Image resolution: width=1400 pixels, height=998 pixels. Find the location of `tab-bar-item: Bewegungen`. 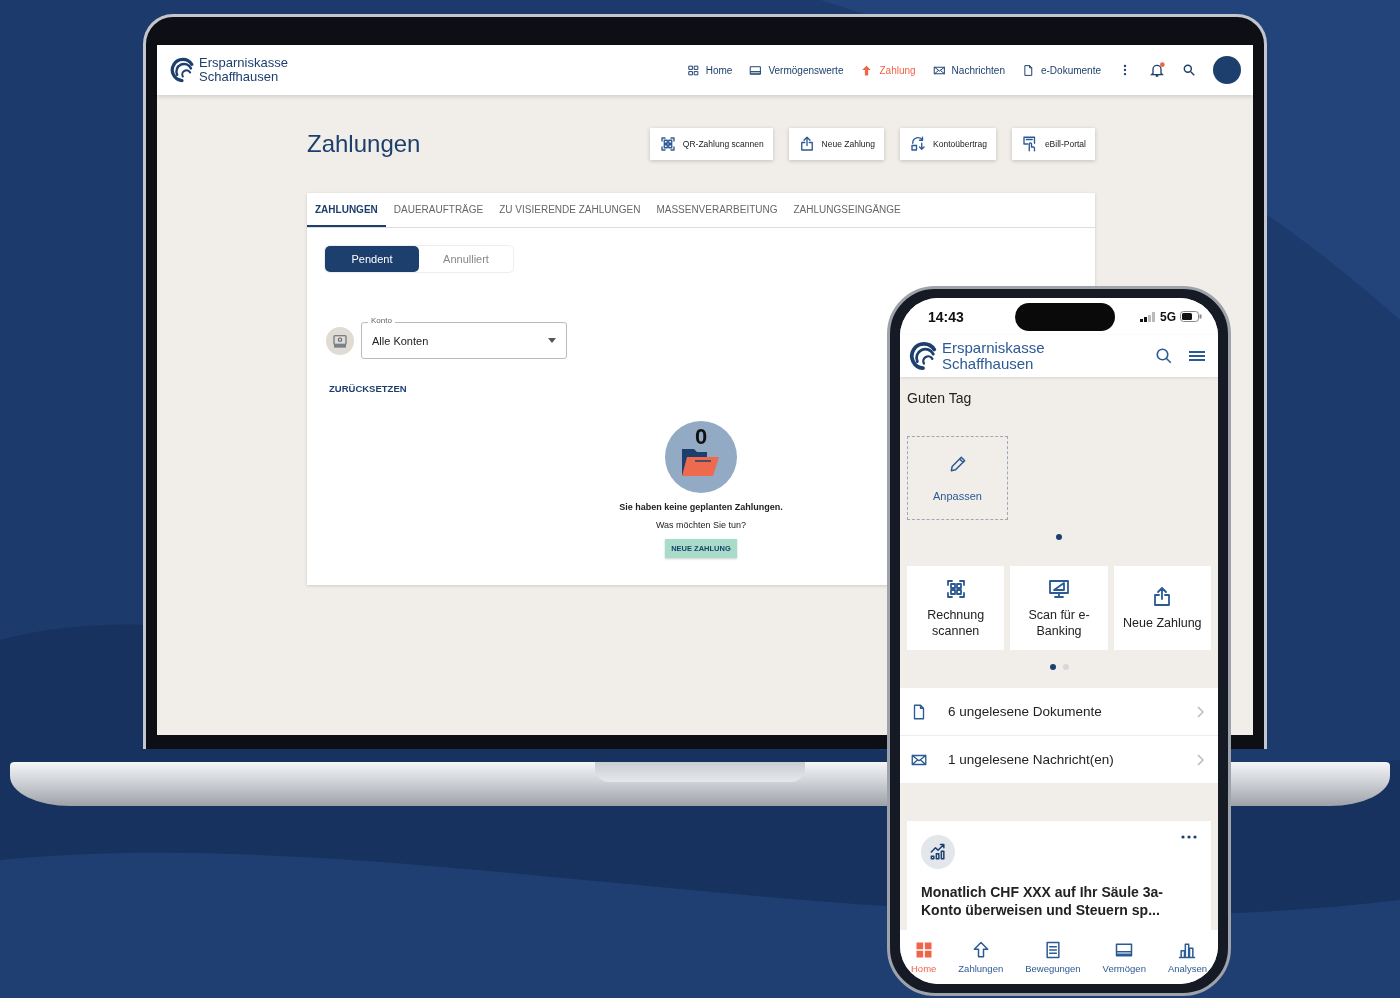

tab-bar-item: Bewegungen is located at coordinates (1053, 957).